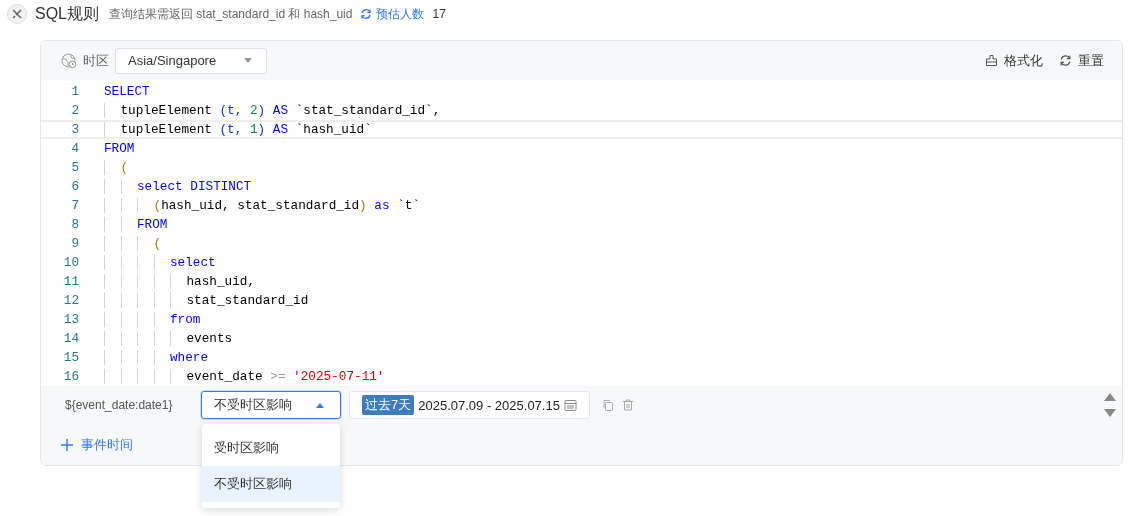  Describe the element at coordinates (70, 281) in the screenshot. I see `line-number: 11` at that location.